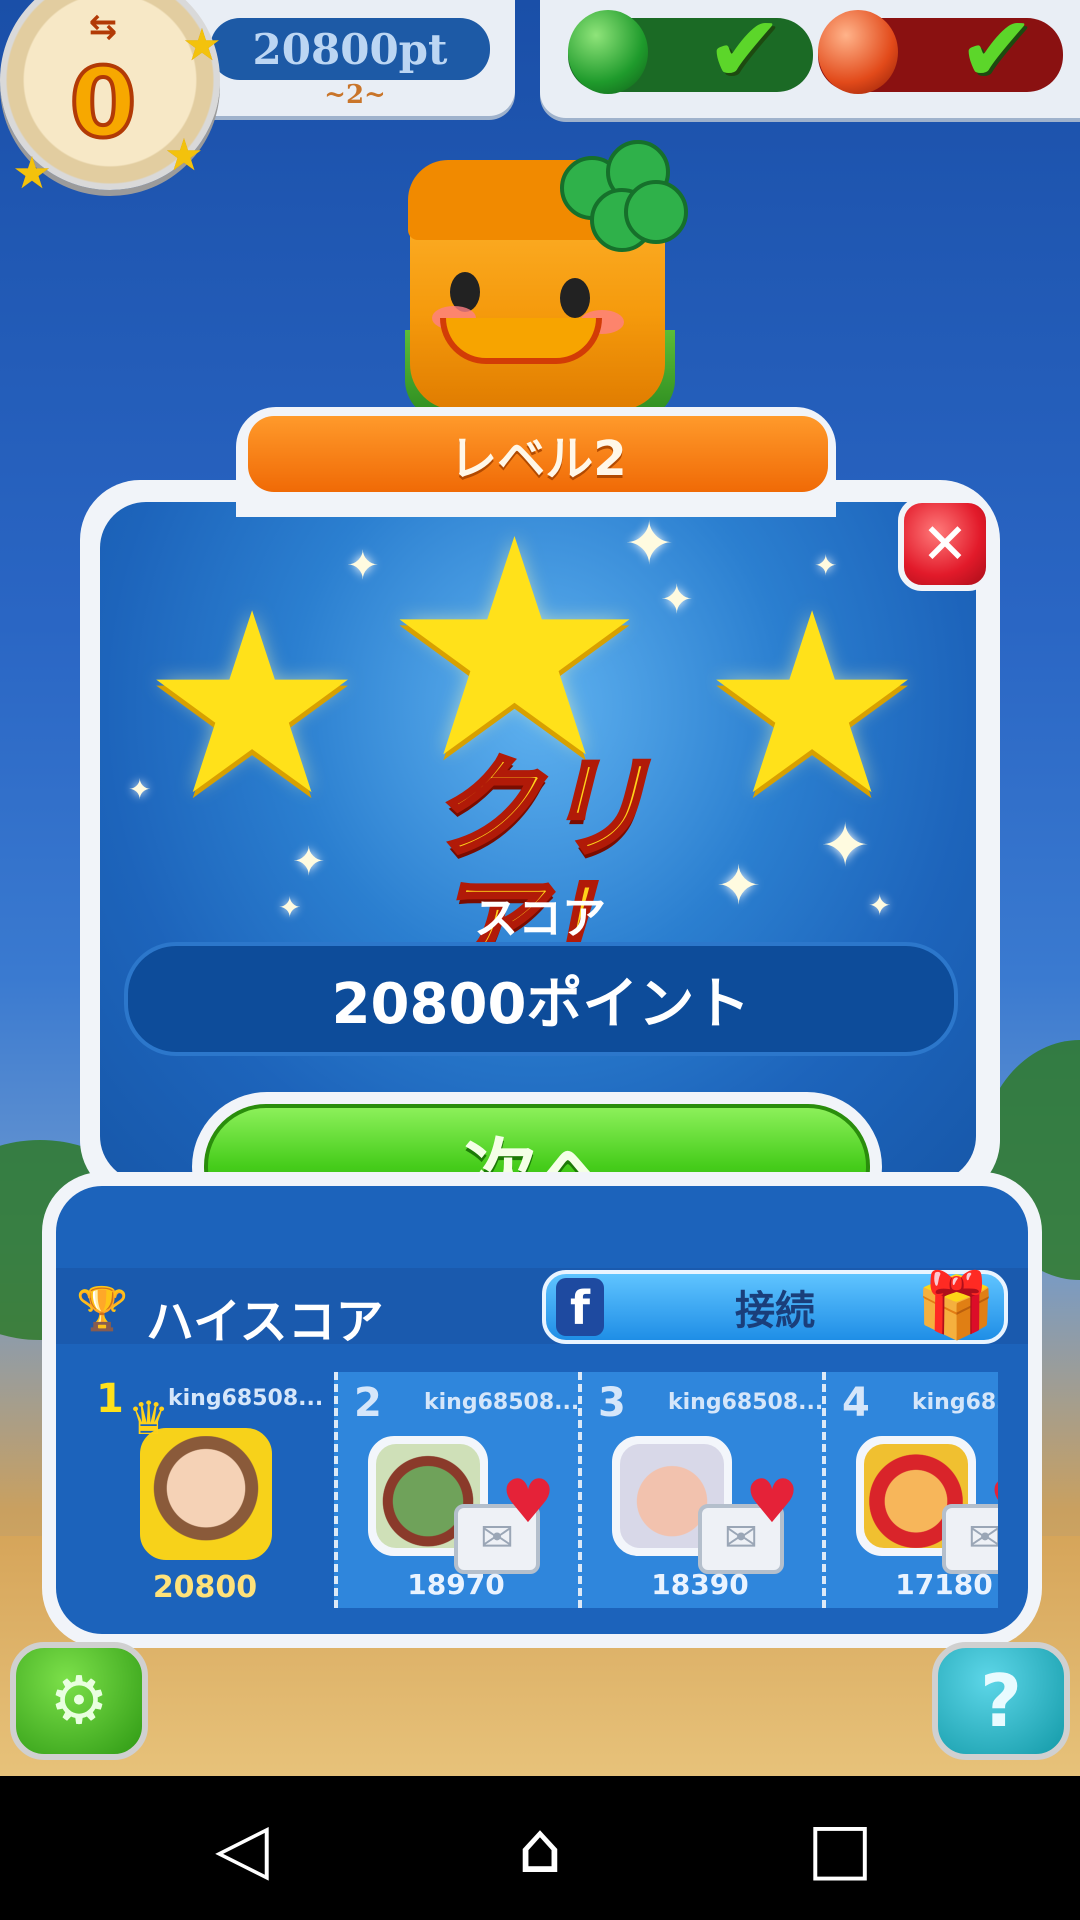 The width and height of the screenshot is (1080, 1920). I want to click on clear-banner: クリア！, so click(540, 868).